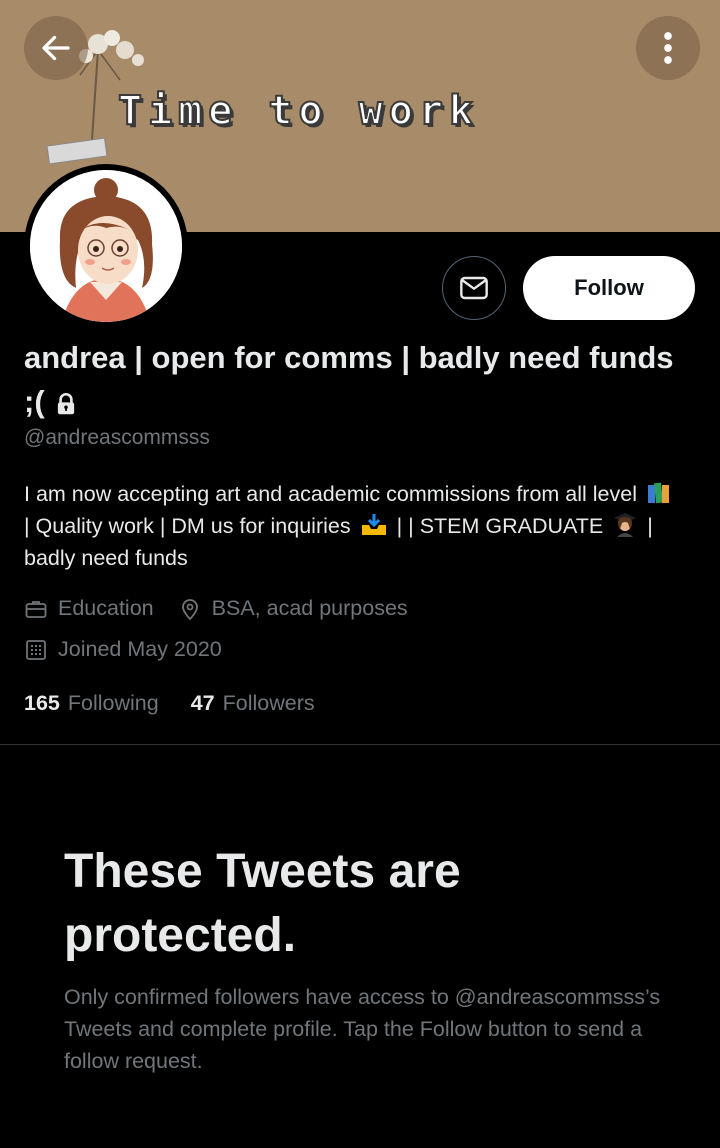  I want to click on following-label: Following, so click(113, 703).